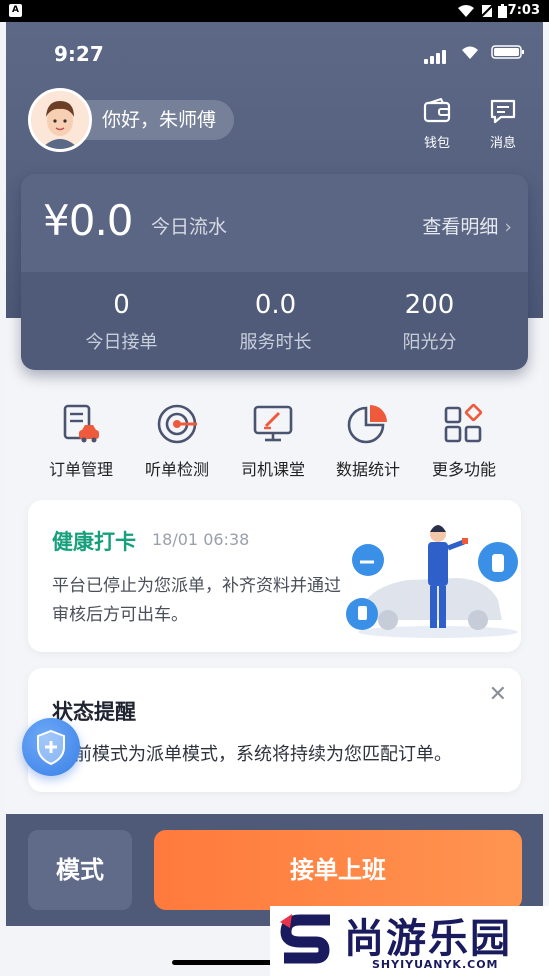  What do you see at coordinates (367, 424) in the screenshot?
I see `pie-chart-icon` at bounding box center [367, 424].